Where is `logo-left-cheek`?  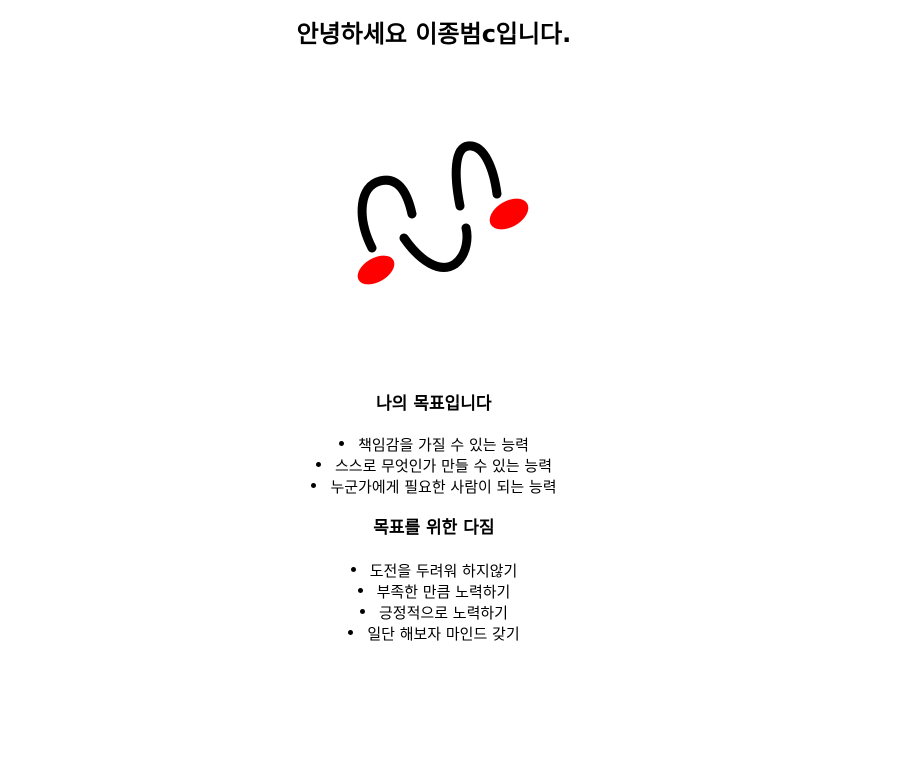 logo-left-cheek is located at coordinates (376, 270).